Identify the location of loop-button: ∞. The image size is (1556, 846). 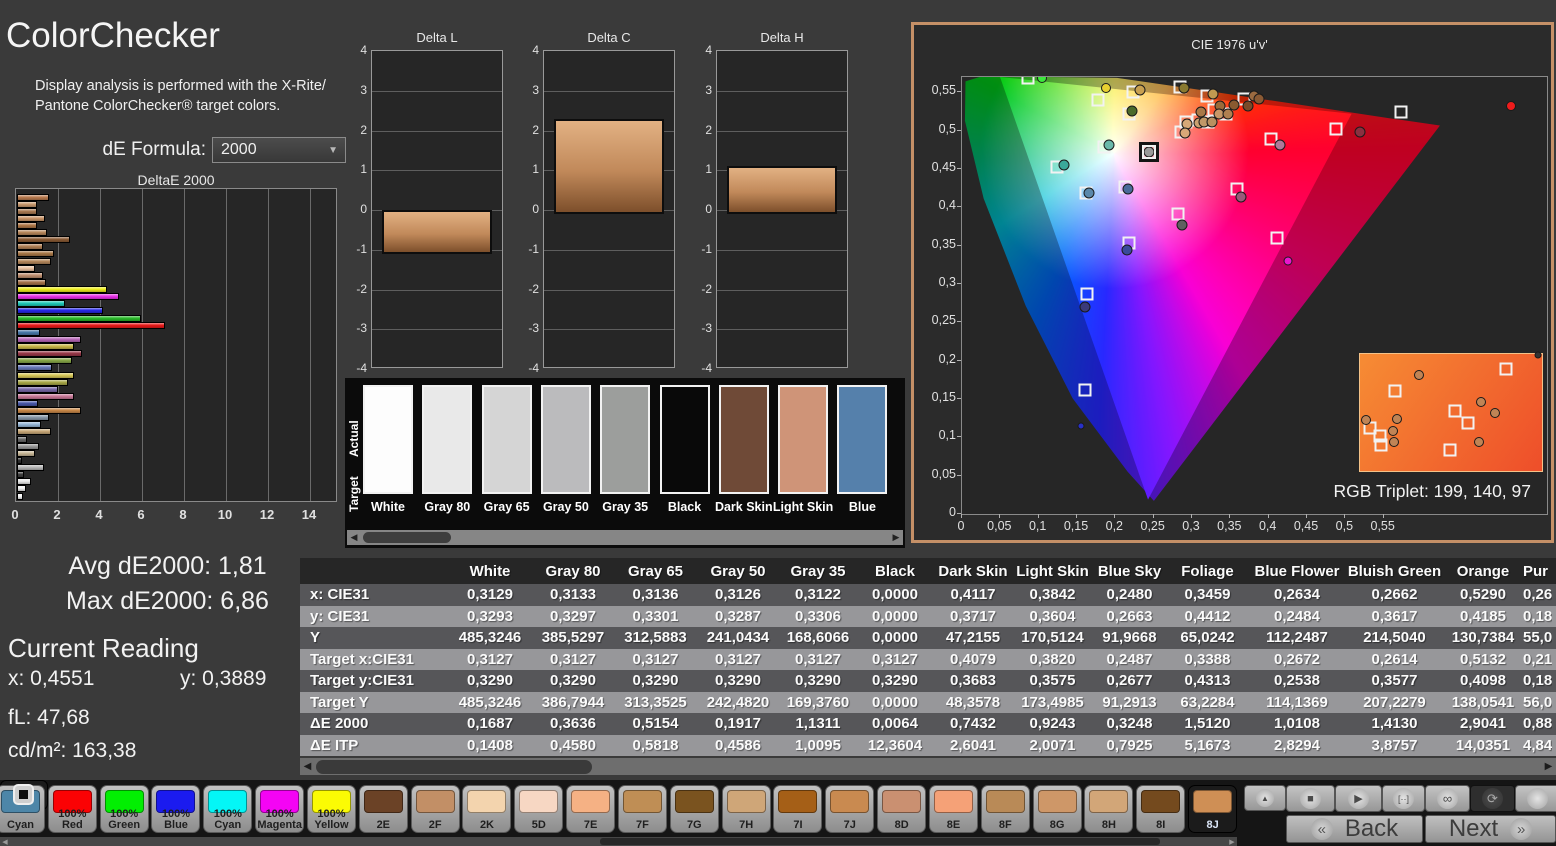
(1447, 798).